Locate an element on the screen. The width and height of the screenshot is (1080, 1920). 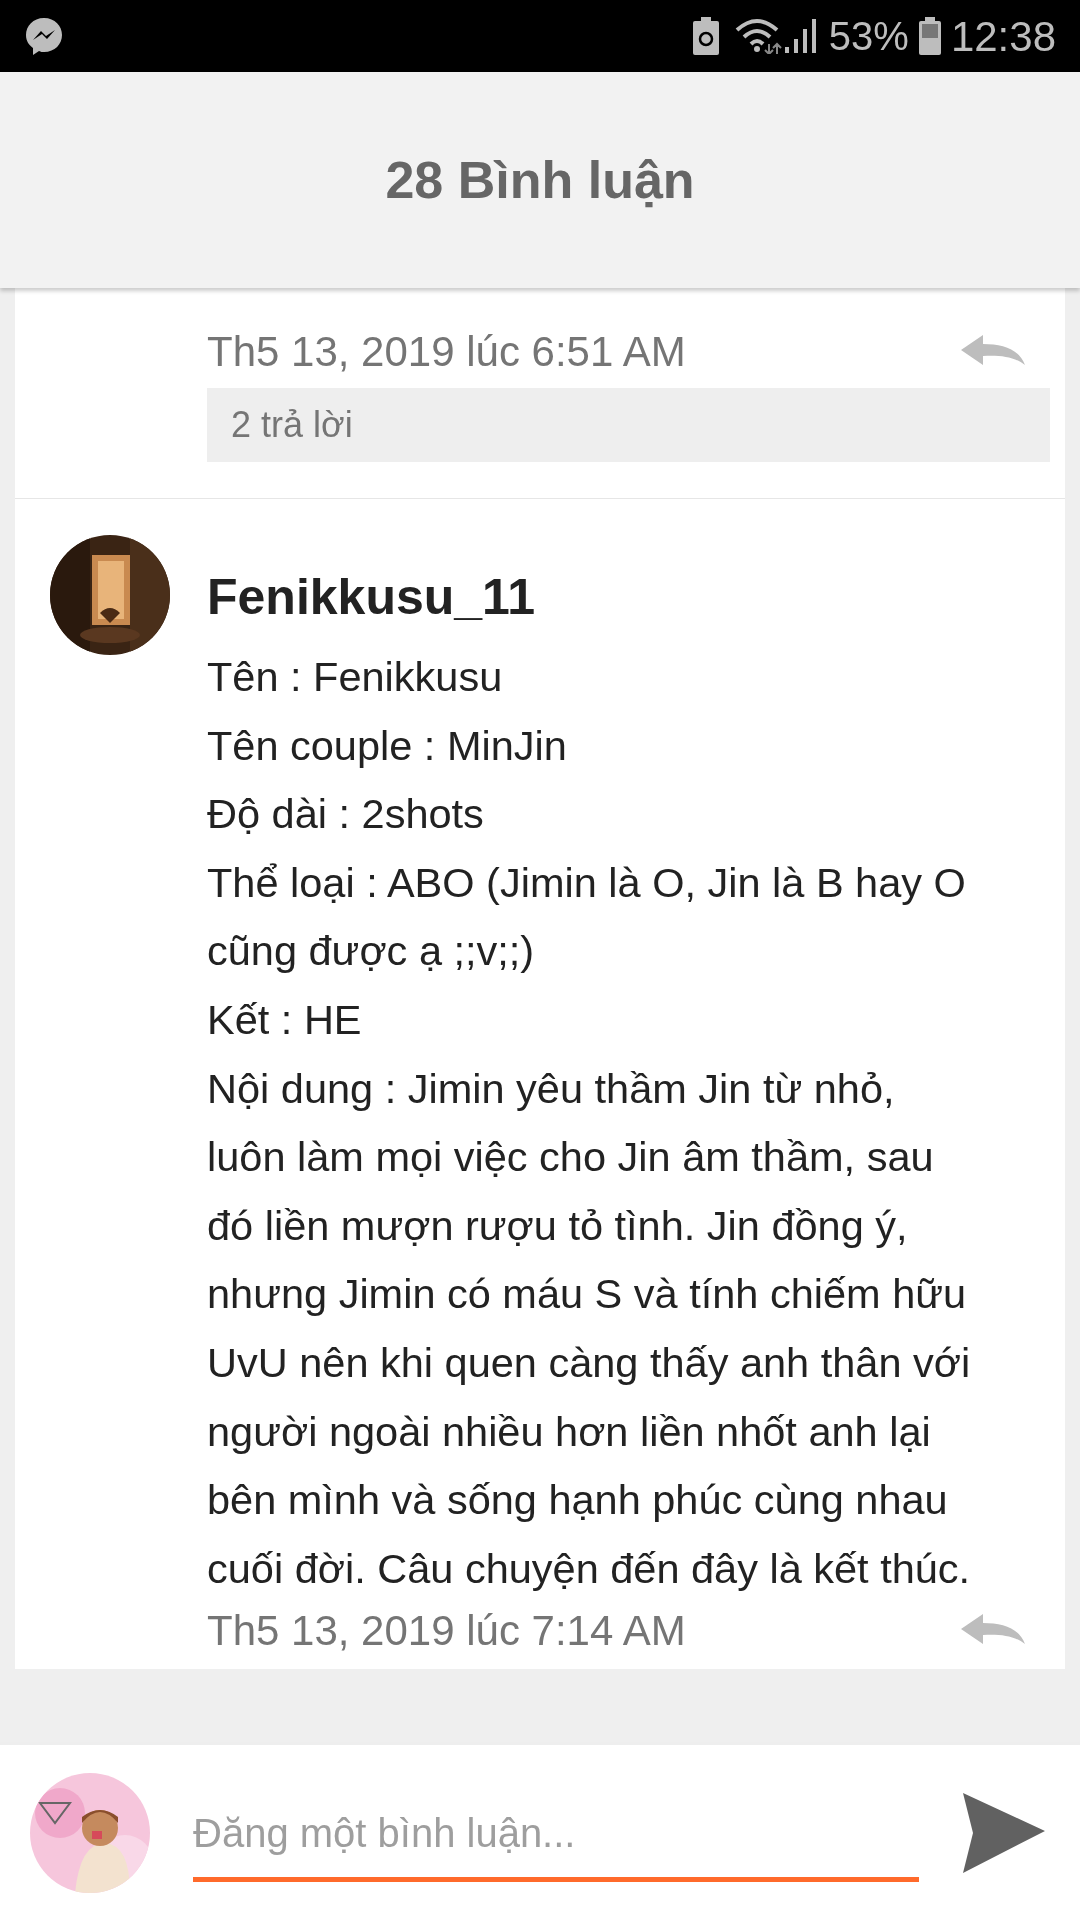
header-title: 28 Bình luận is located at coordinates (540, 180).